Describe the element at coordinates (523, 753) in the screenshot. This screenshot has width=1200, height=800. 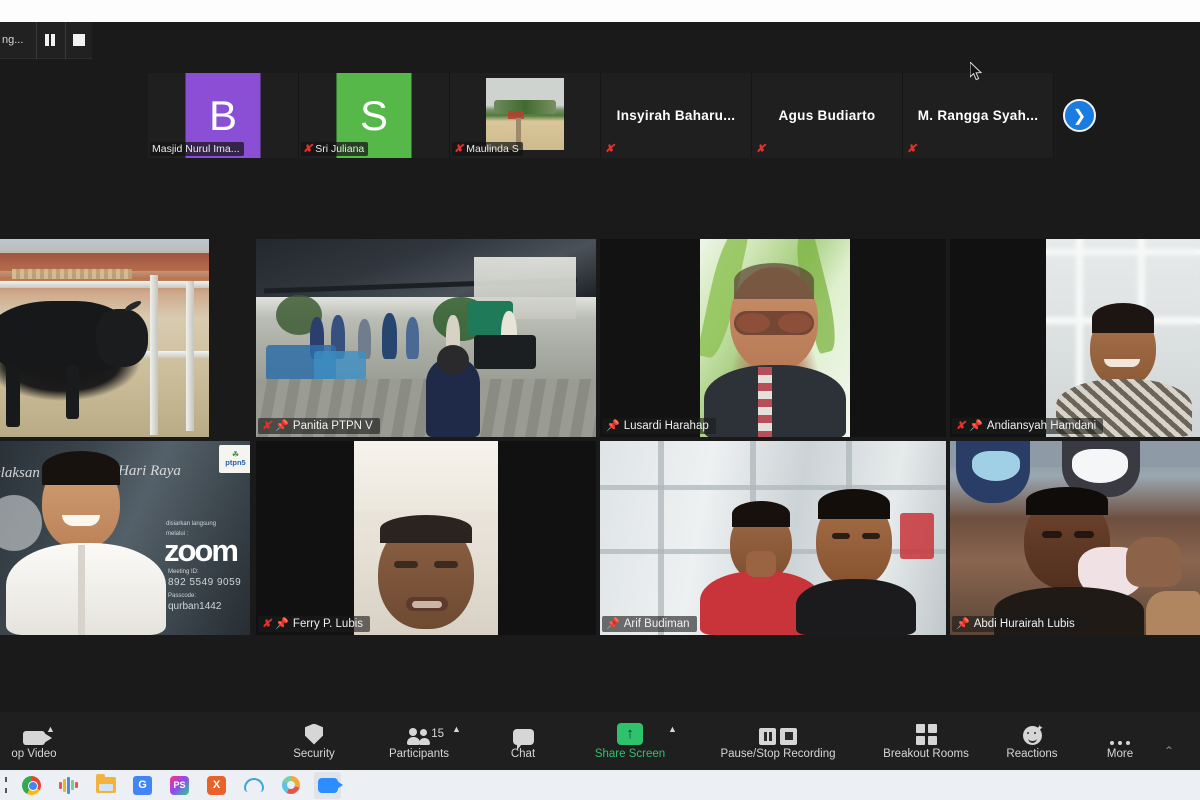
I see `chat-label: Chat` at that location.